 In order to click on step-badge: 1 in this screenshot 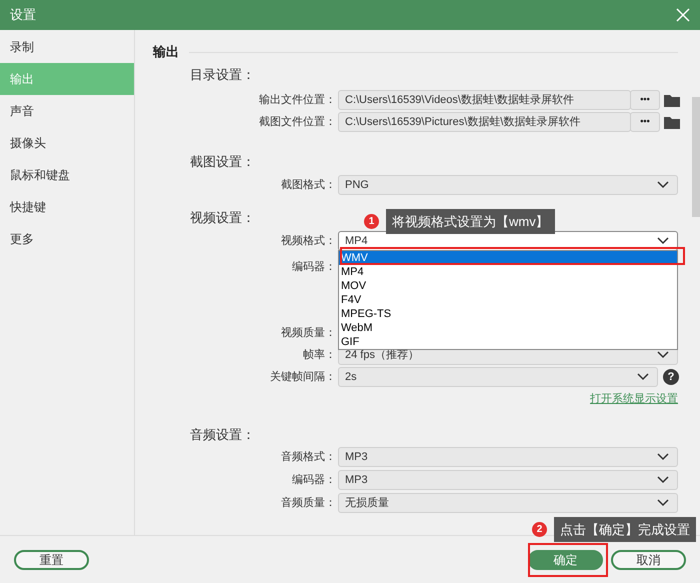, I will do `click(371, 221)`.